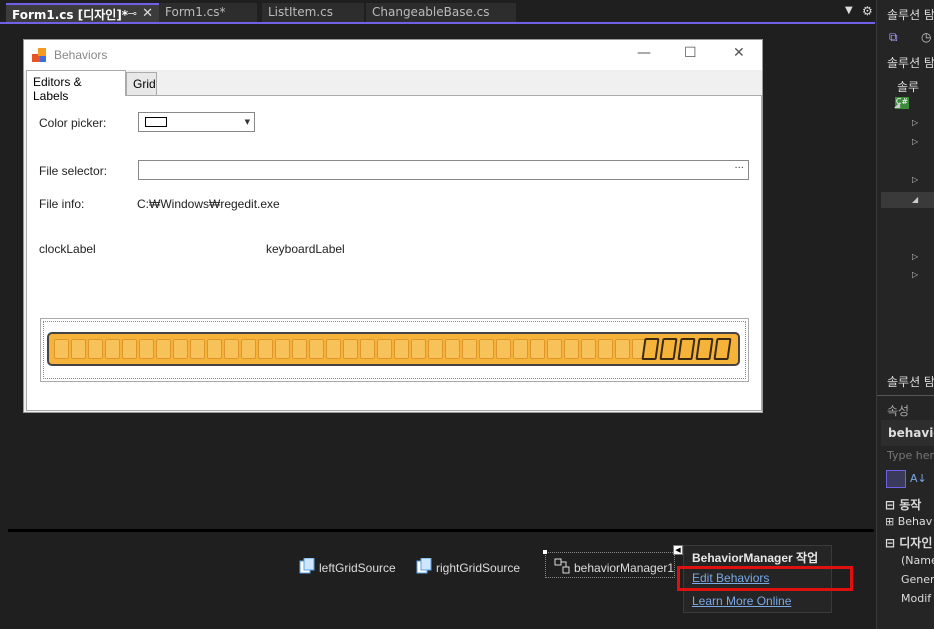  What do you see at coordinates (918, 478) in the screenshot?
I see `sort-alpha-icon: A↓` at bounding box center [918, 478].